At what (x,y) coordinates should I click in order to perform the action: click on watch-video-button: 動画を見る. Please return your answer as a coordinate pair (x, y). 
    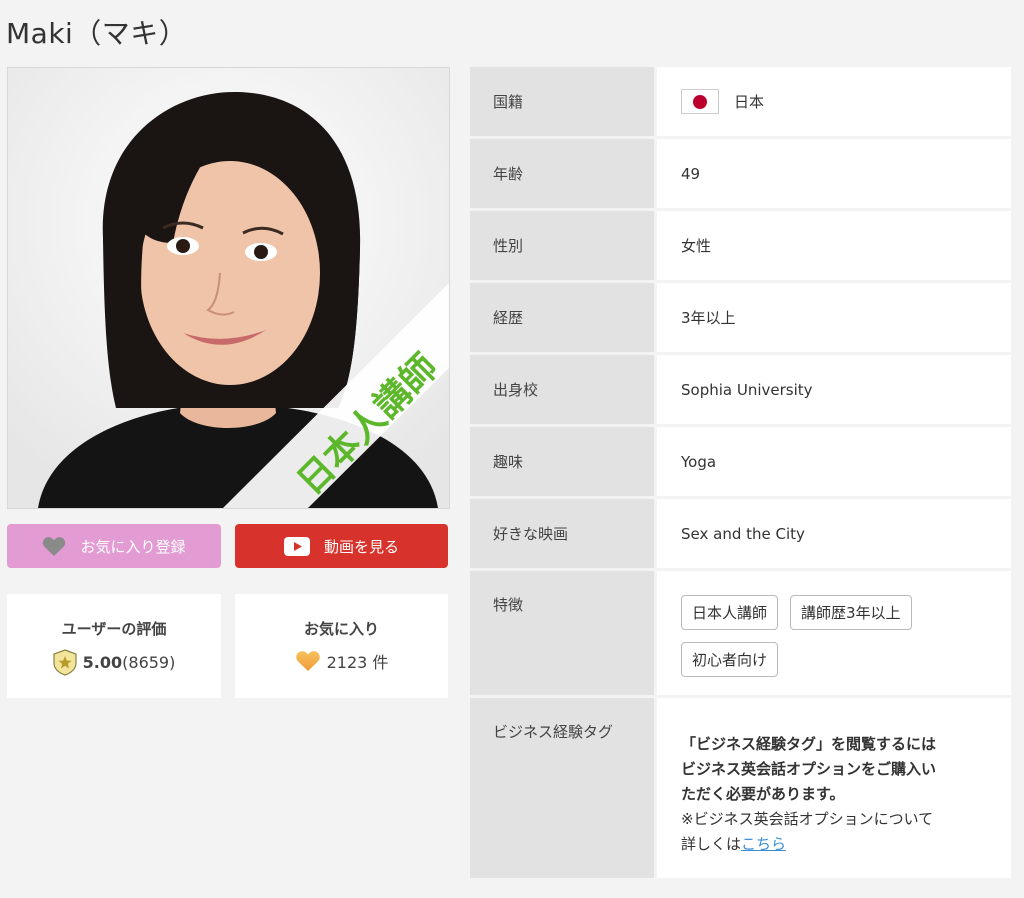
    Looking at the image, I should click on (341, 546).